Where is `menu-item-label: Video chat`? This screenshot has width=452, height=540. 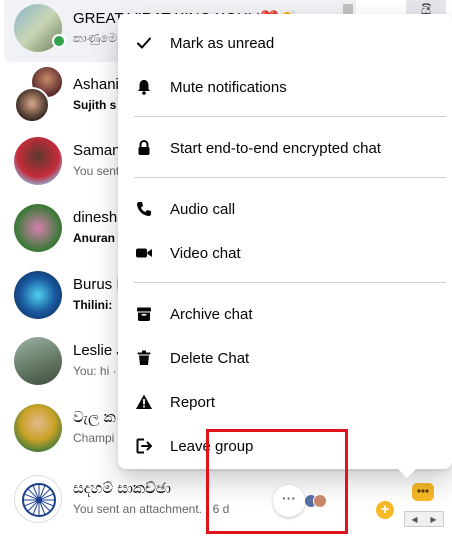
menu-item-label: Video chat is located at coordinates (205, 253).